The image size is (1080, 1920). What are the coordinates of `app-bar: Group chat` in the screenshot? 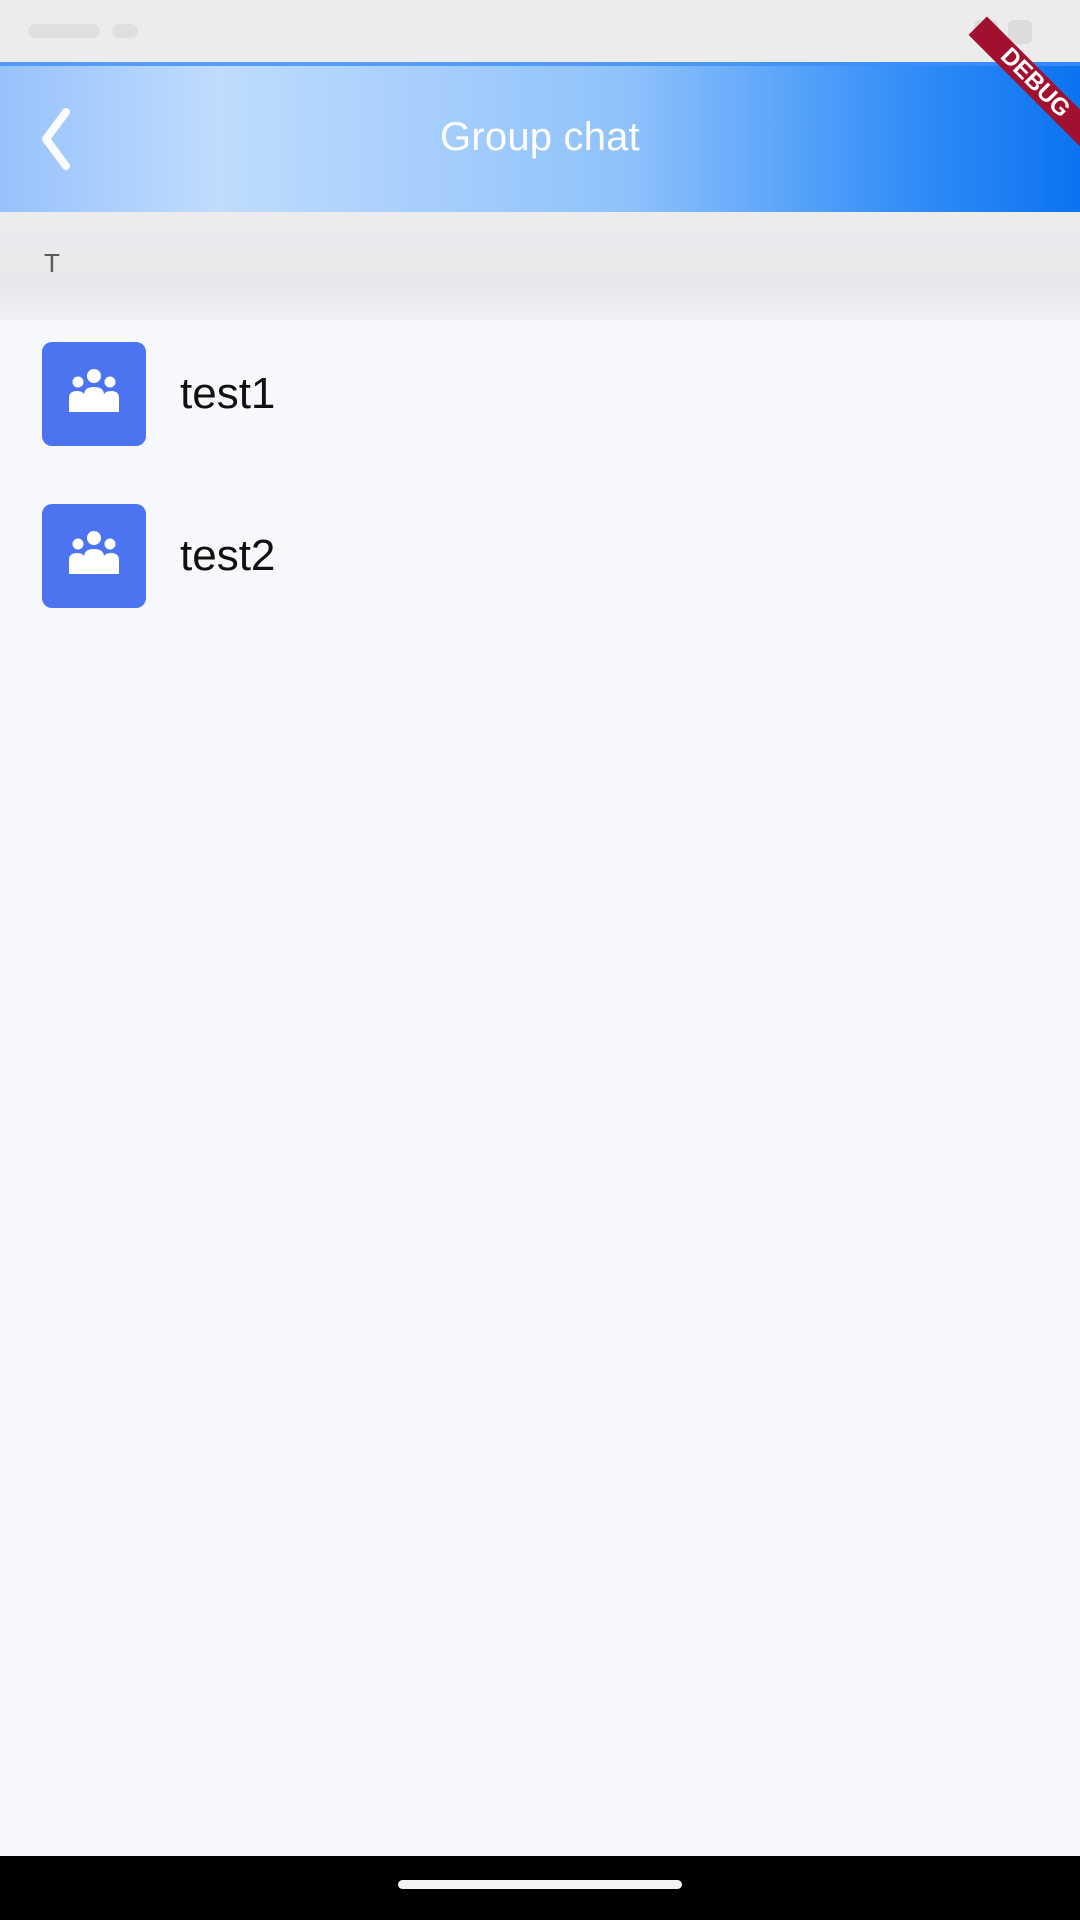 It's located at (540, 137).